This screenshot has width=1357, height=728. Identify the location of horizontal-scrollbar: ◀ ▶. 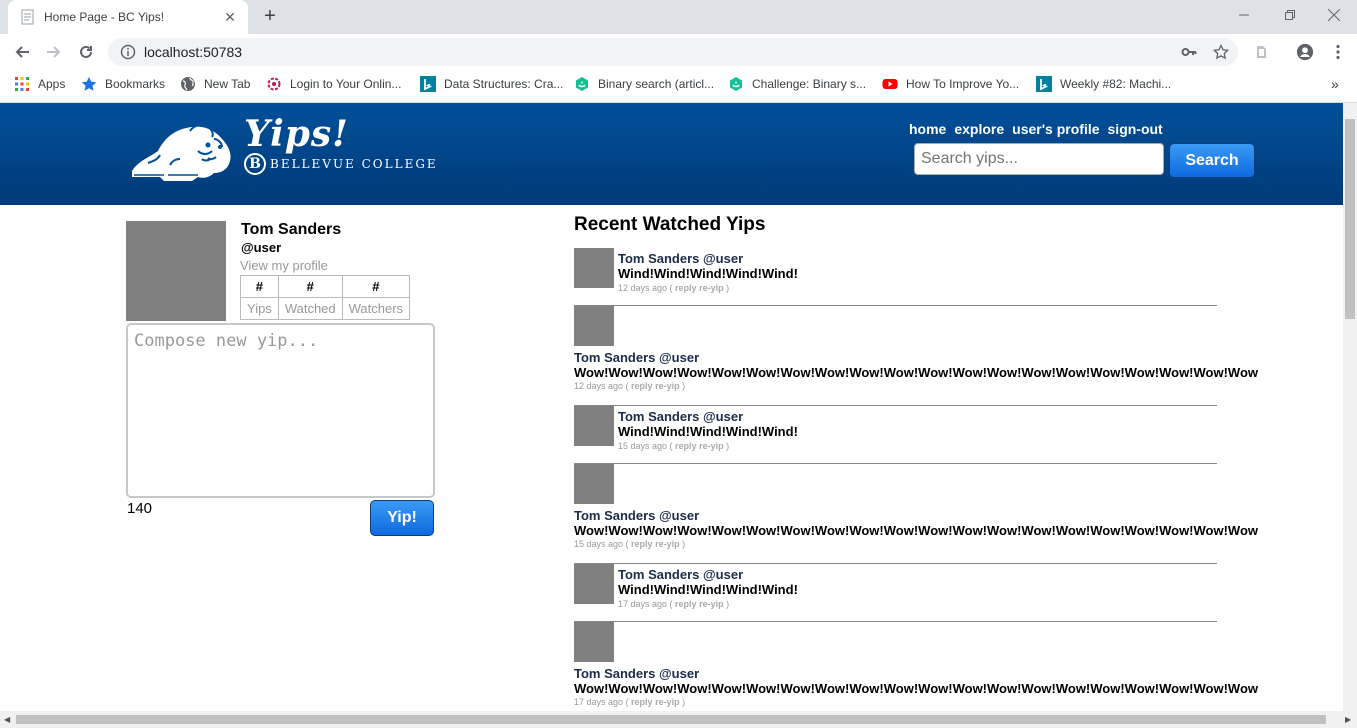
(678, 719).